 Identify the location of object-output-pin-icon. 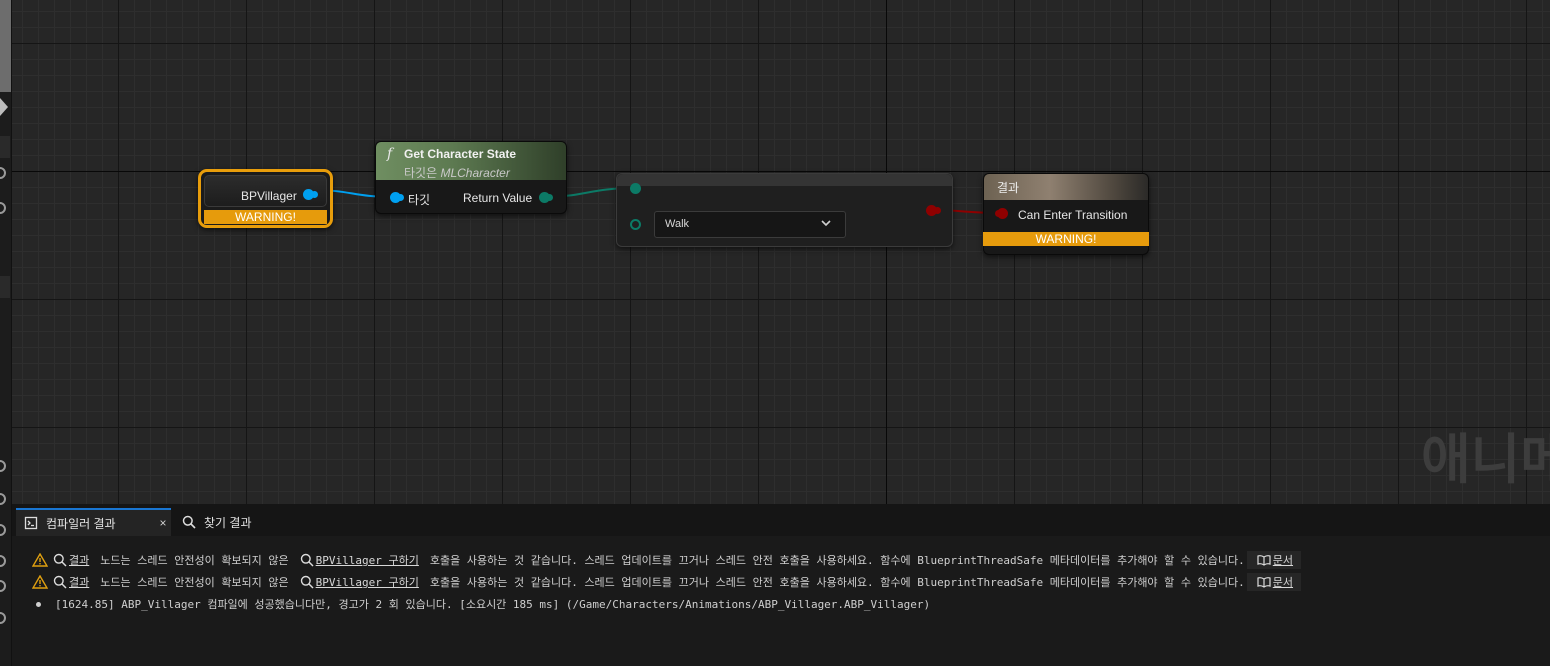
(308, 194).